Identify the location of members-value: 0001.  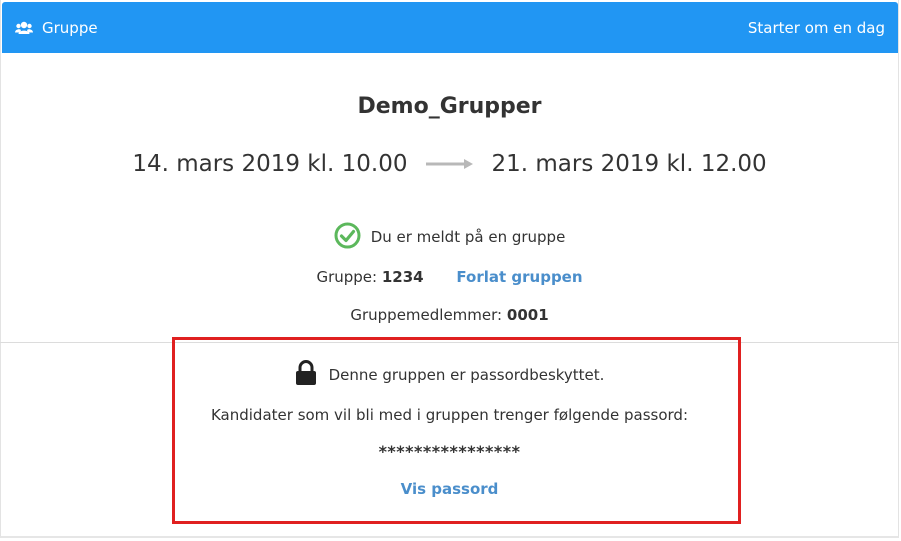
(527, 315).